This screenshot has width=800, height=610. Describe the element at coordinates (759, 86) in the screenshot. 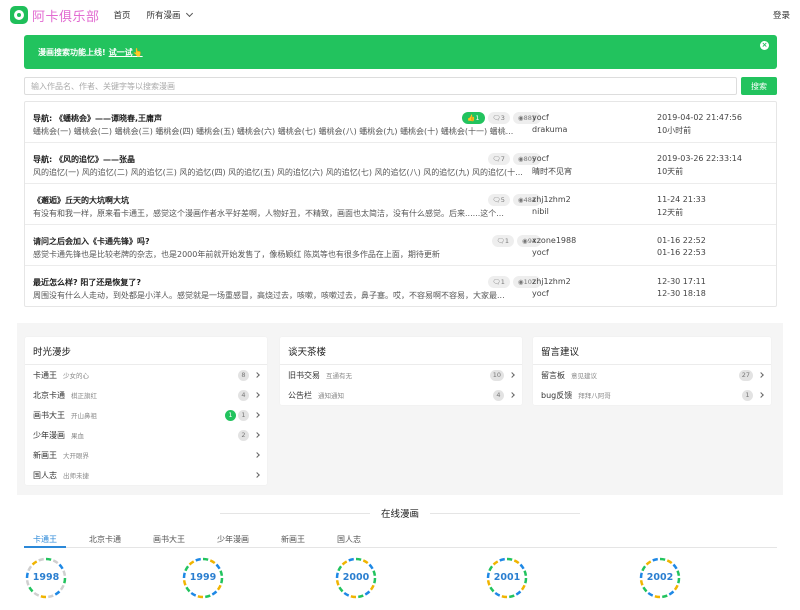

I see `search-button: 搜索` at that location.